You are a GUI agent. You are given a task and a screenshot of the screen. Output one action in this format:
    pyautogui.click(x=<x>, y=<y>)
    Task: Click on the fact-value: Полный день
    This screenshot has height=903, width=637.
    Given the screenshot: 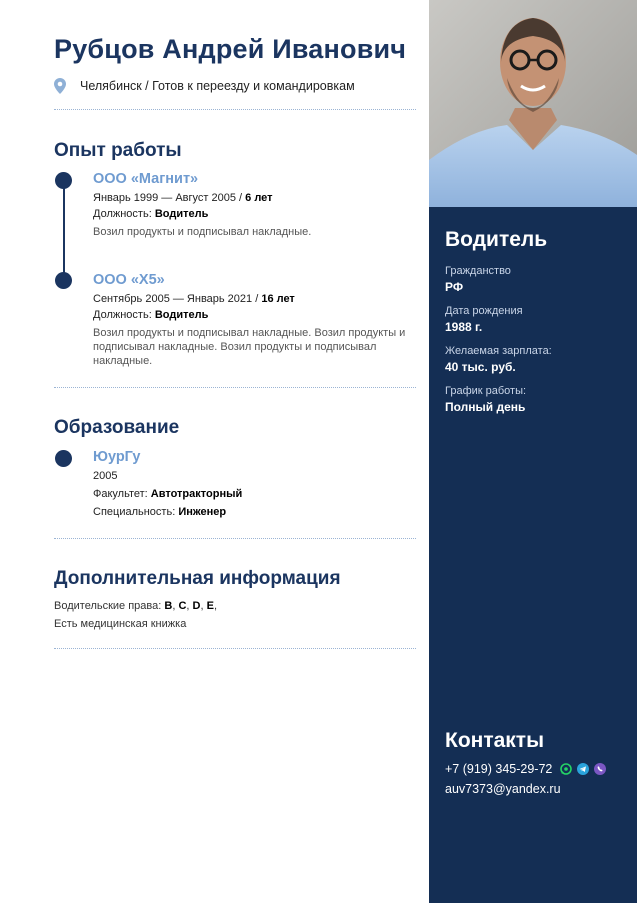 What is the action you would take?
    pyautogui.click(x=485, y=407)
    